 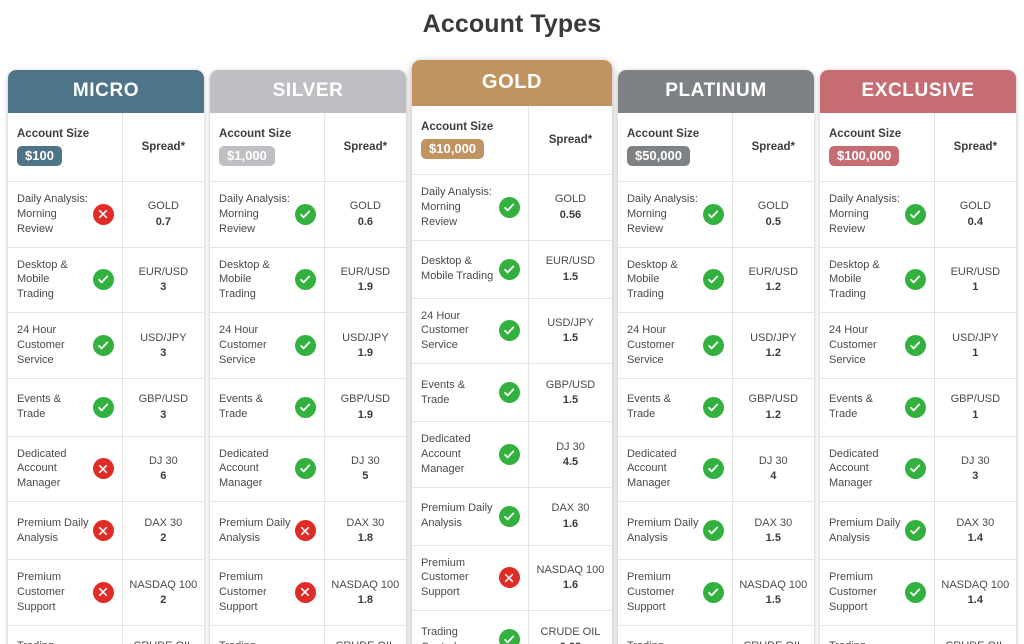 I want to click on feature-row: Events & Trade GBP/USD 3, so click(x=106, y=406).